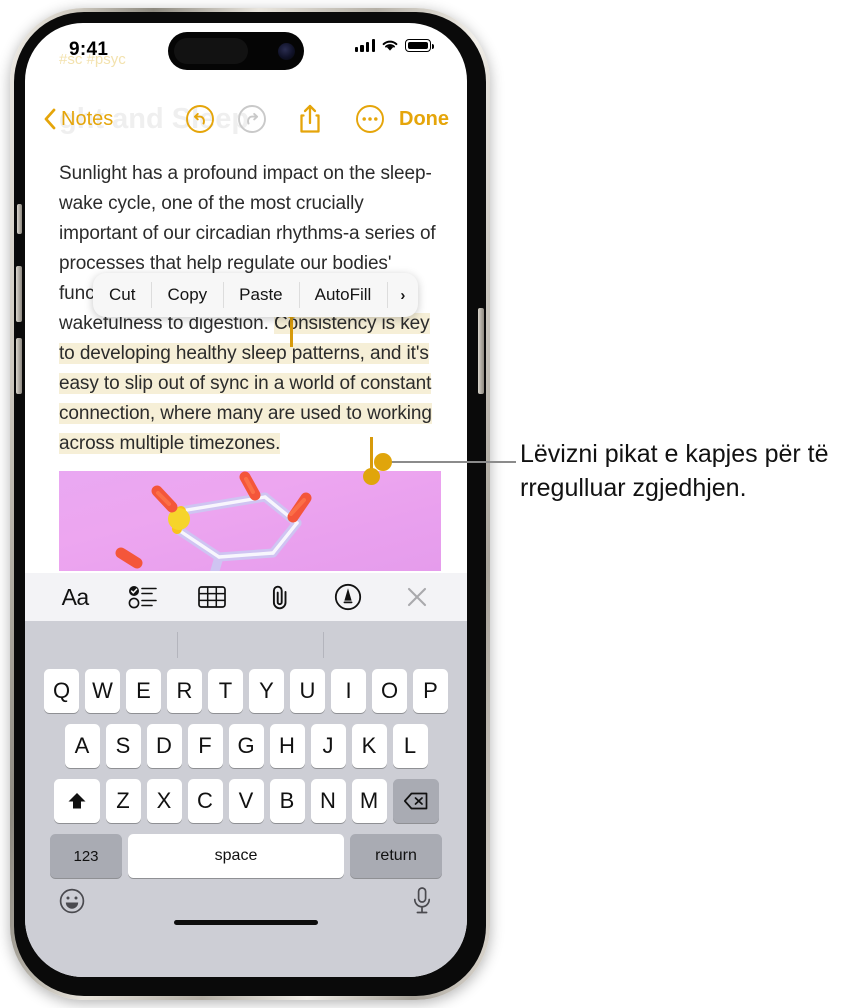 This screenshot has width=862, height=1008. I want to click on back-label: Notes, so click(87, 118).